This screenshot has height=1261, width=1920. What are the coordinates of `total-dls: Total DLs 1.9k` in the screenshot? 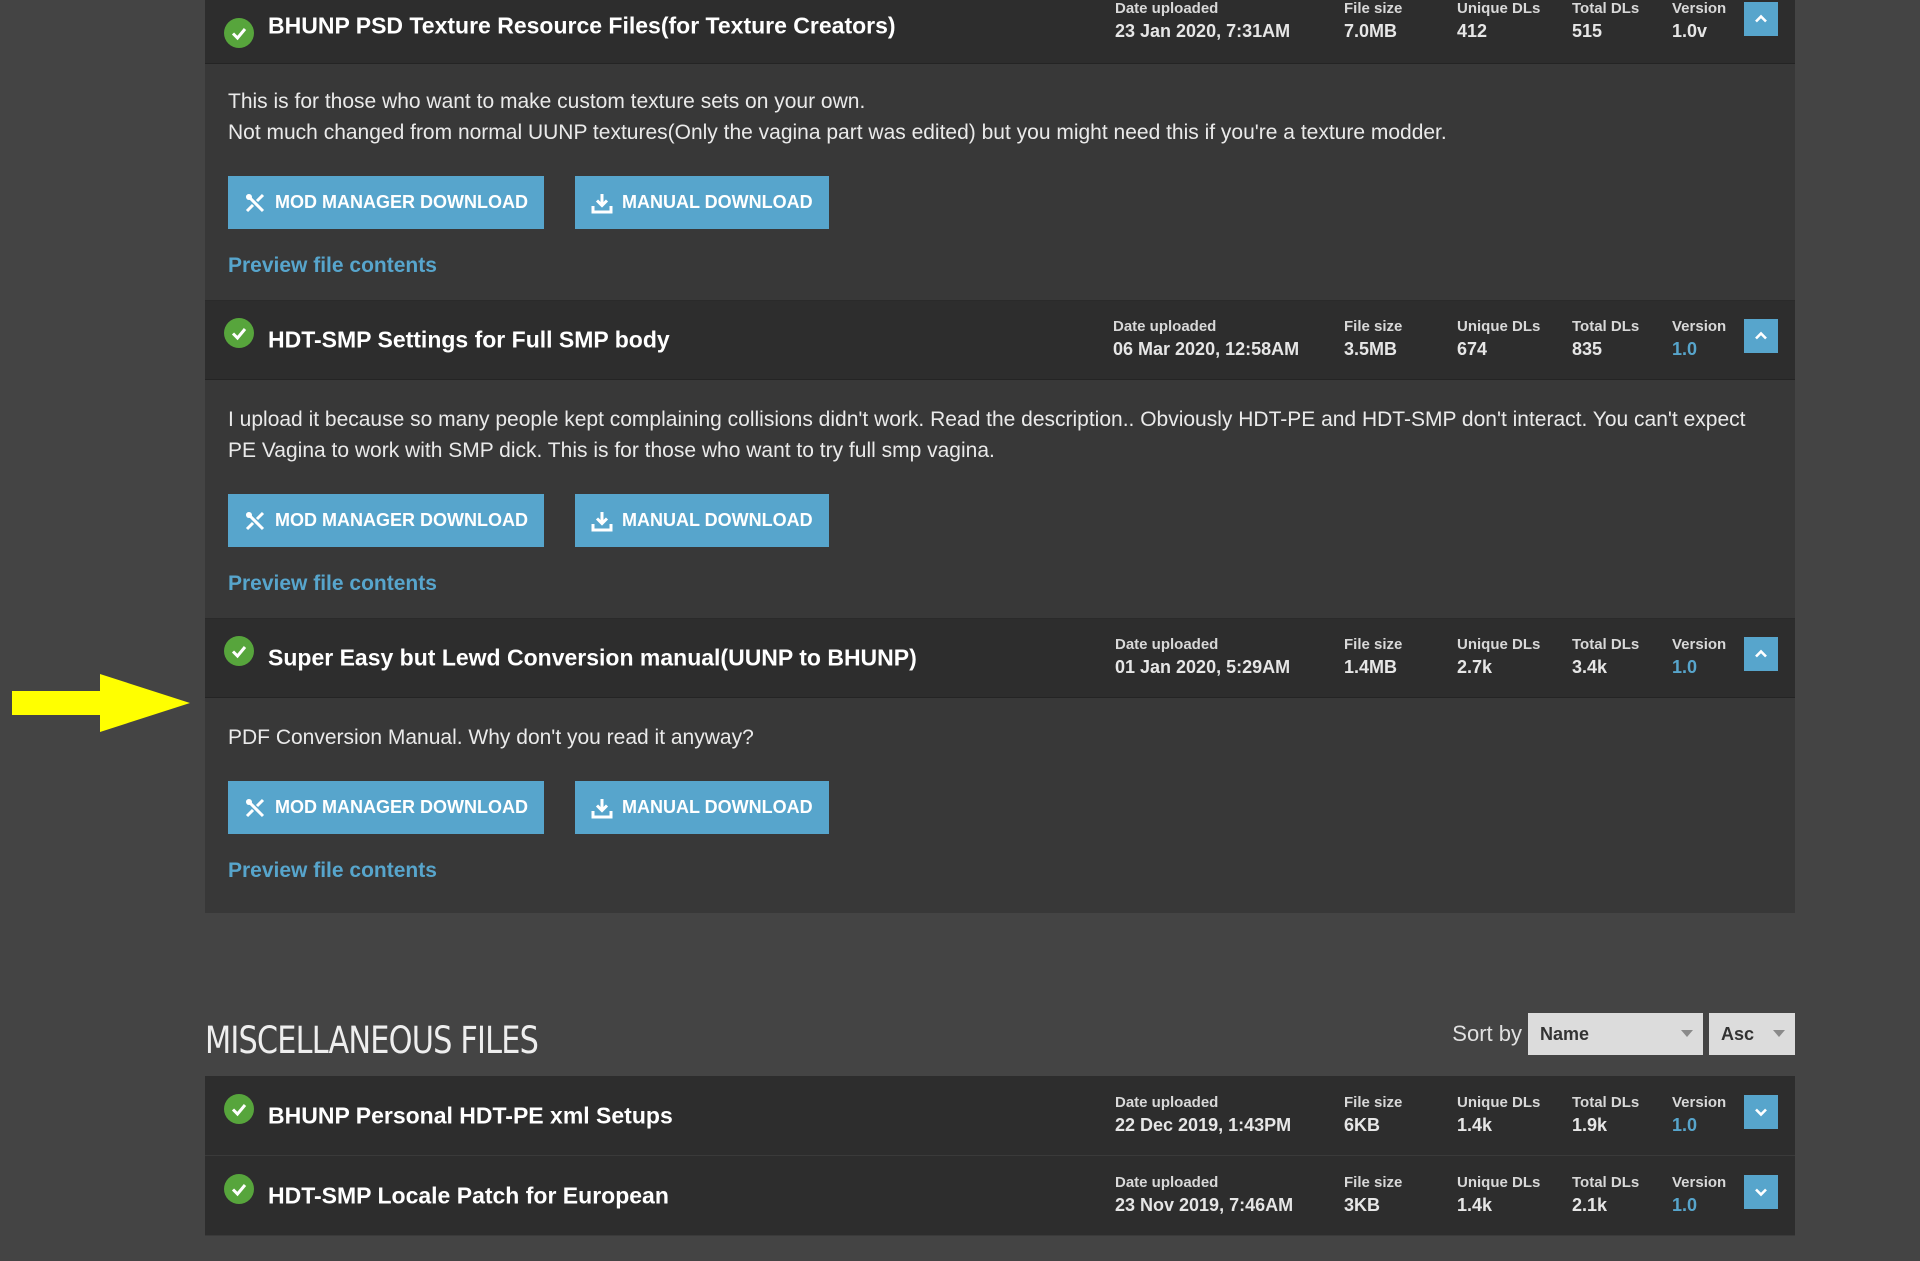 It's located at (1606, 1114).